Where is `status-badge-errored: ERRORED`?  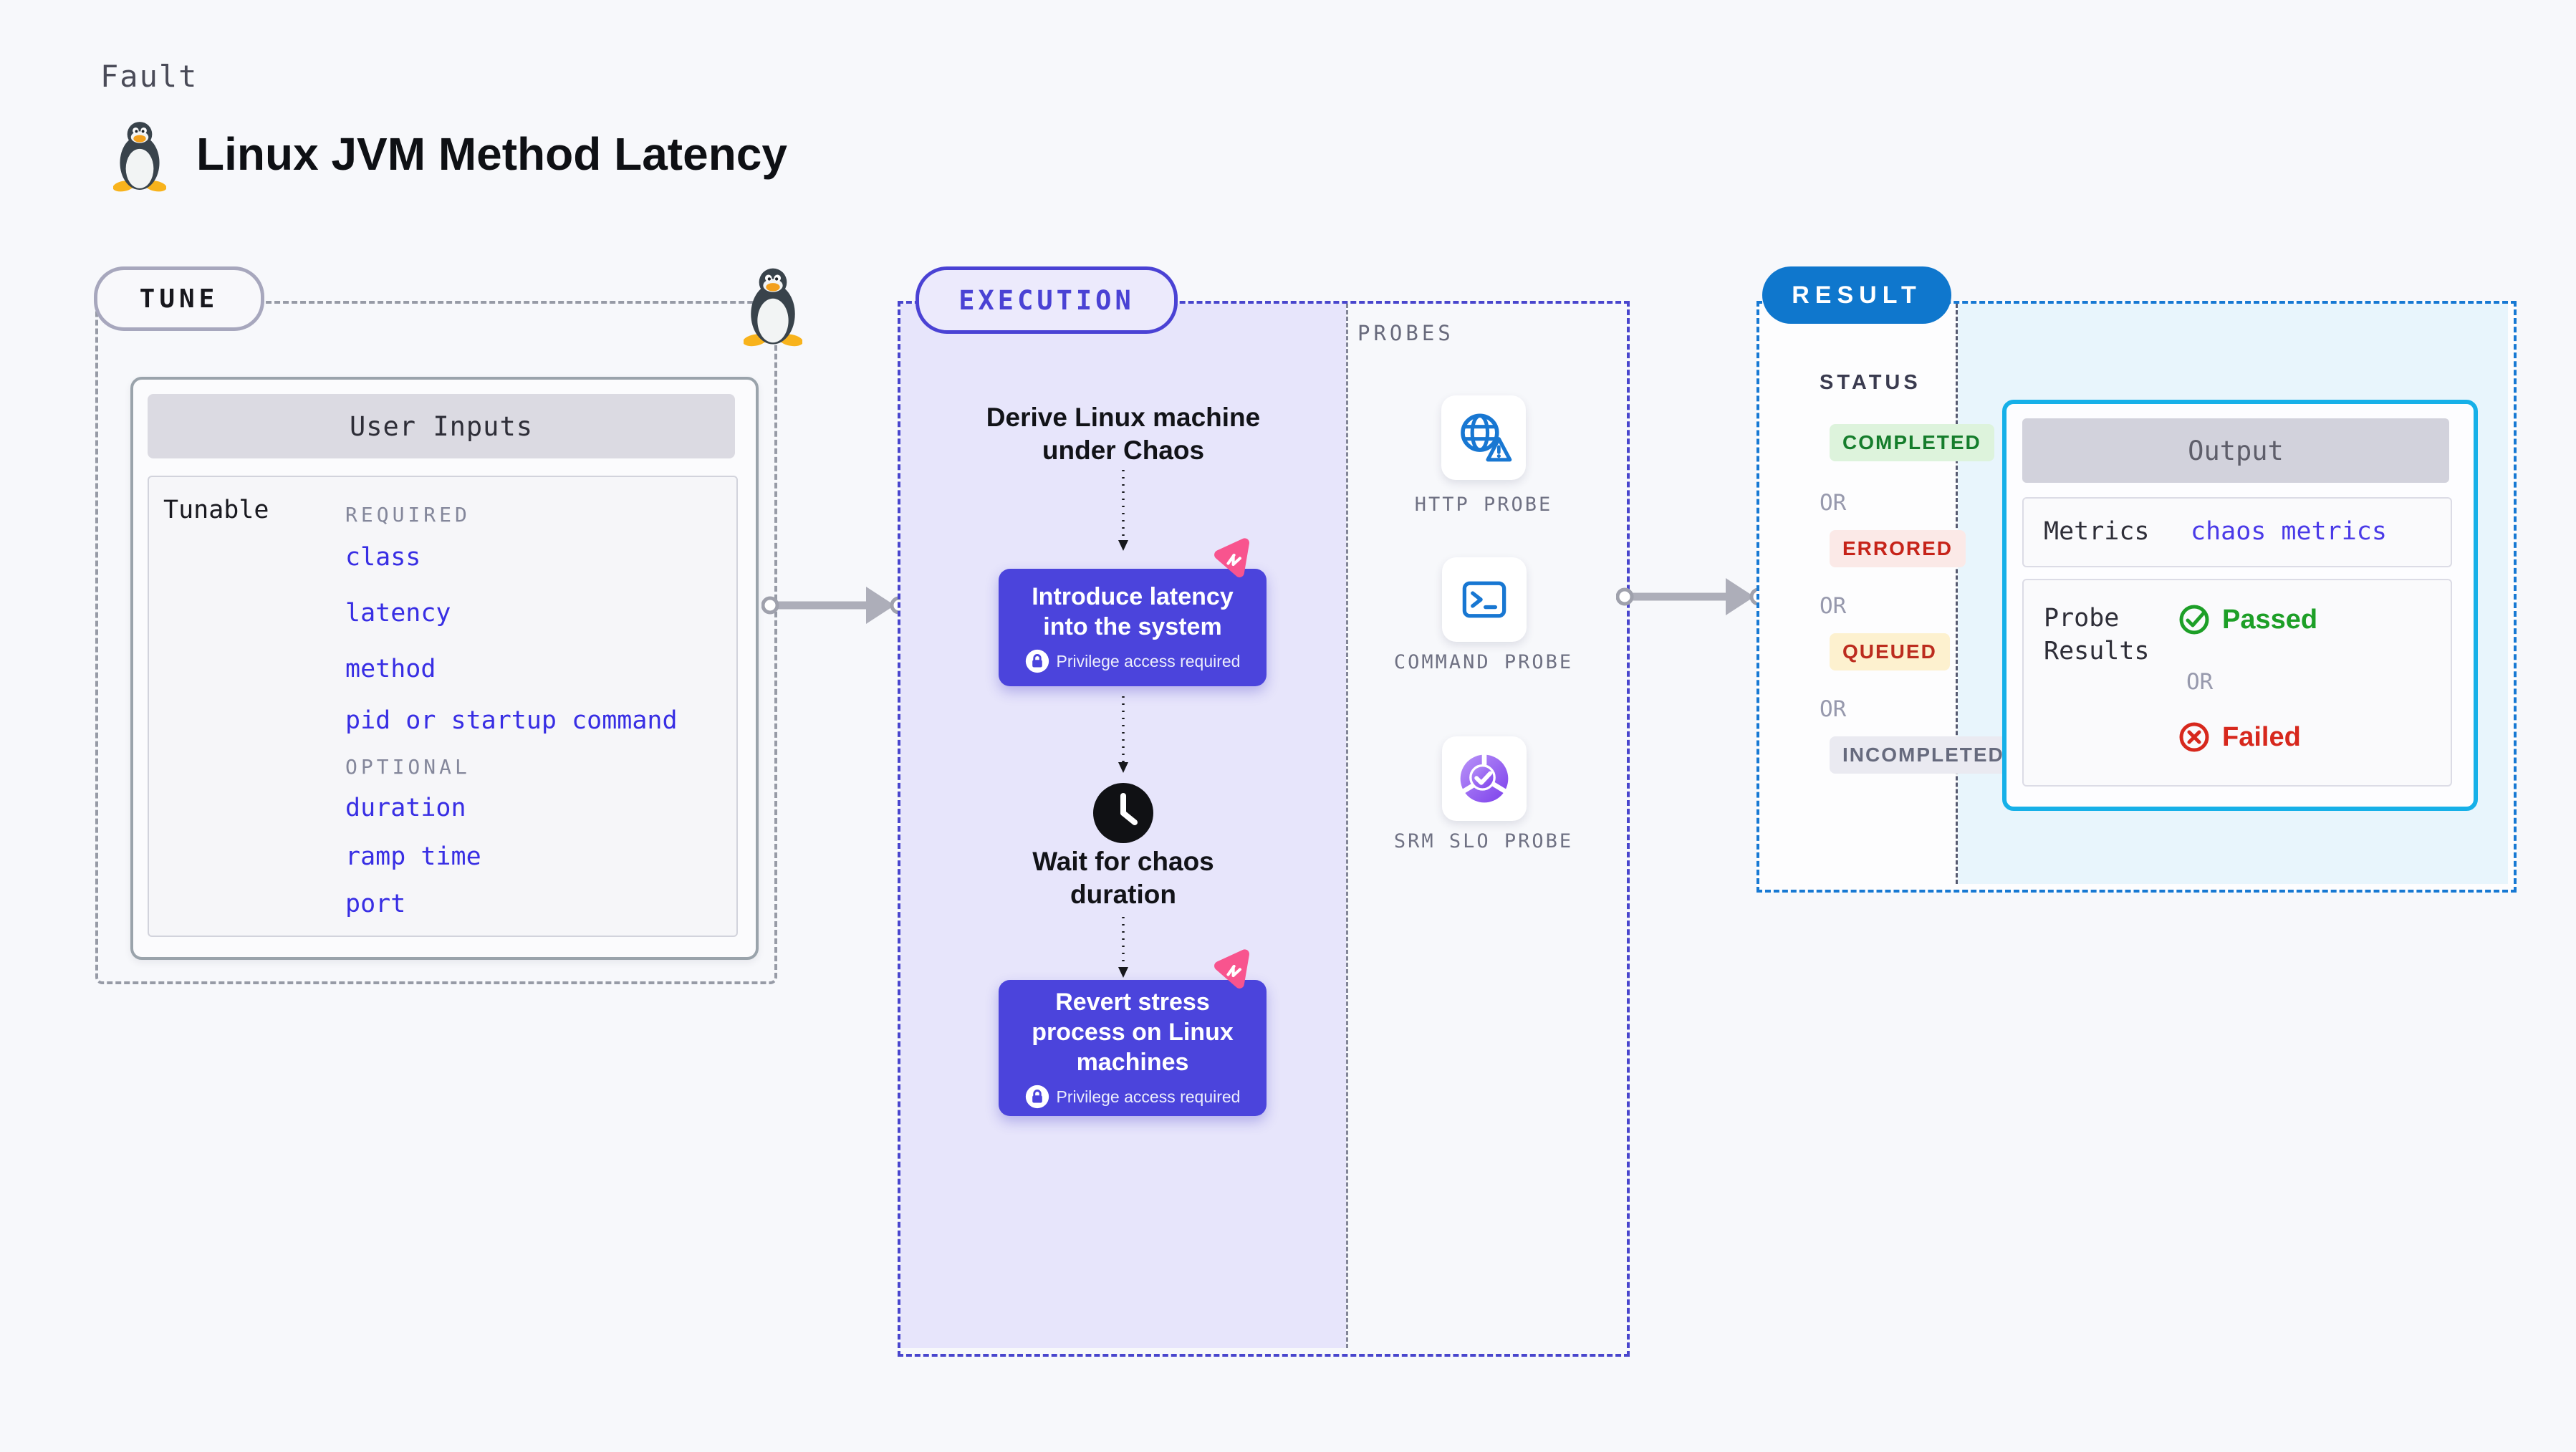
status-badge-errored: ERRORED is located at coordinates (1898, 548).